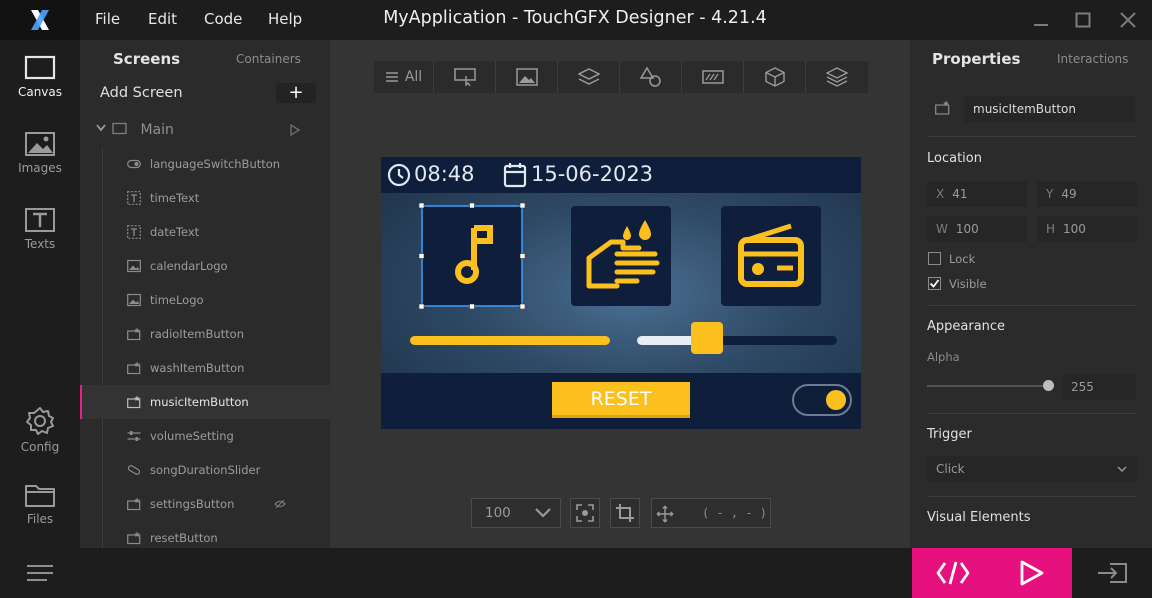  I want to click on tree-node-label: dateText, so click(175, 232).